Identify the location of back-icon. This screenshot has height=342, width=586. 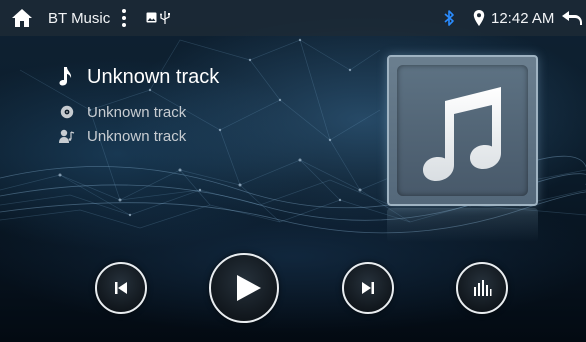
(571, 18).